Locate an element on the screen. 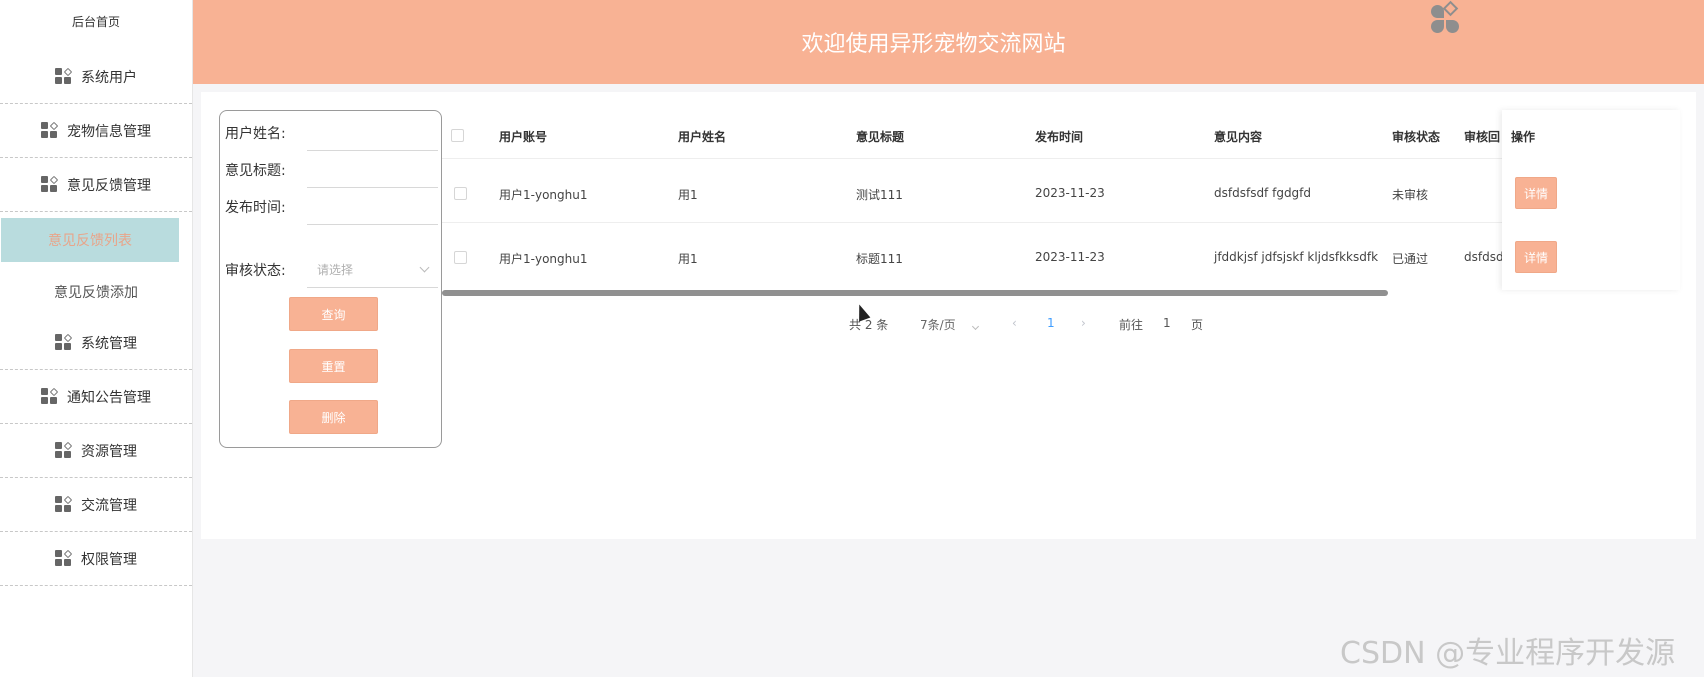 This screenshot has width=1704, height=677. cell-reply: dsfdsd is located at coordinates (1483, 257).